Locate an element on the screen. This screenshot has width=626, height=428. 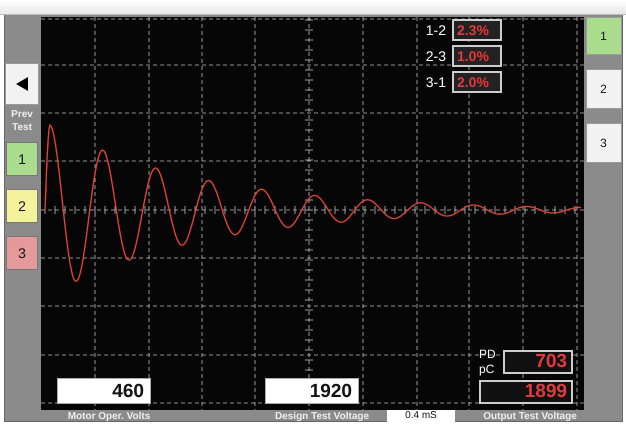
prev-test-label: Prev Test is located at coordinates (22, 121).